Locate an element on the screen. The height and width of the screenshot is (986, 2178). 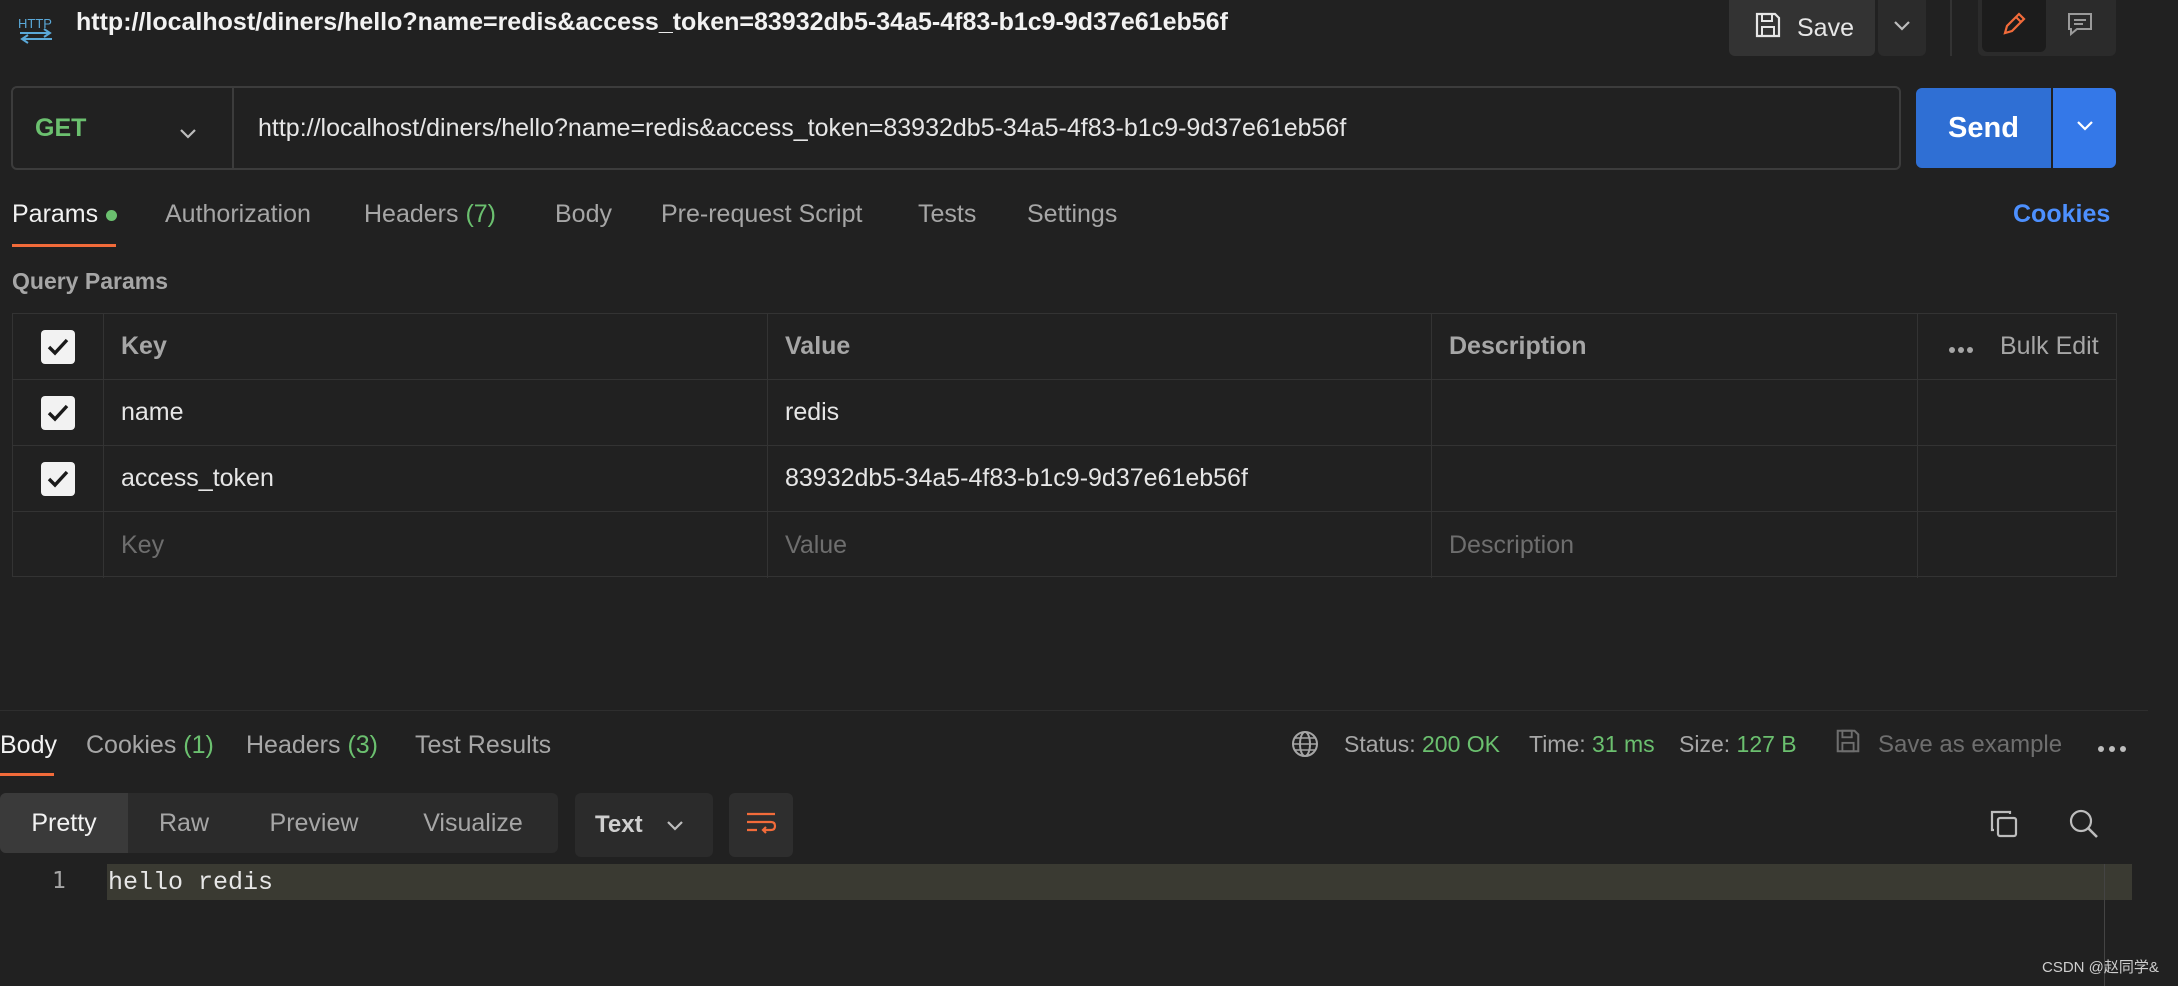
comment-icon is located at coordinates (2080, 26).